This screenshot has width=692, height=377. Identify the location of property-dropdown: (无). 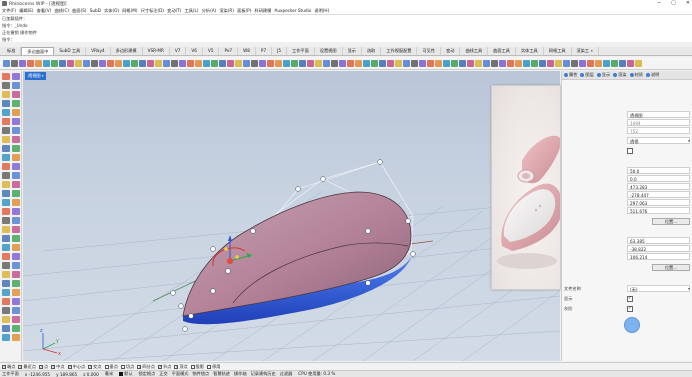
(658, 288).